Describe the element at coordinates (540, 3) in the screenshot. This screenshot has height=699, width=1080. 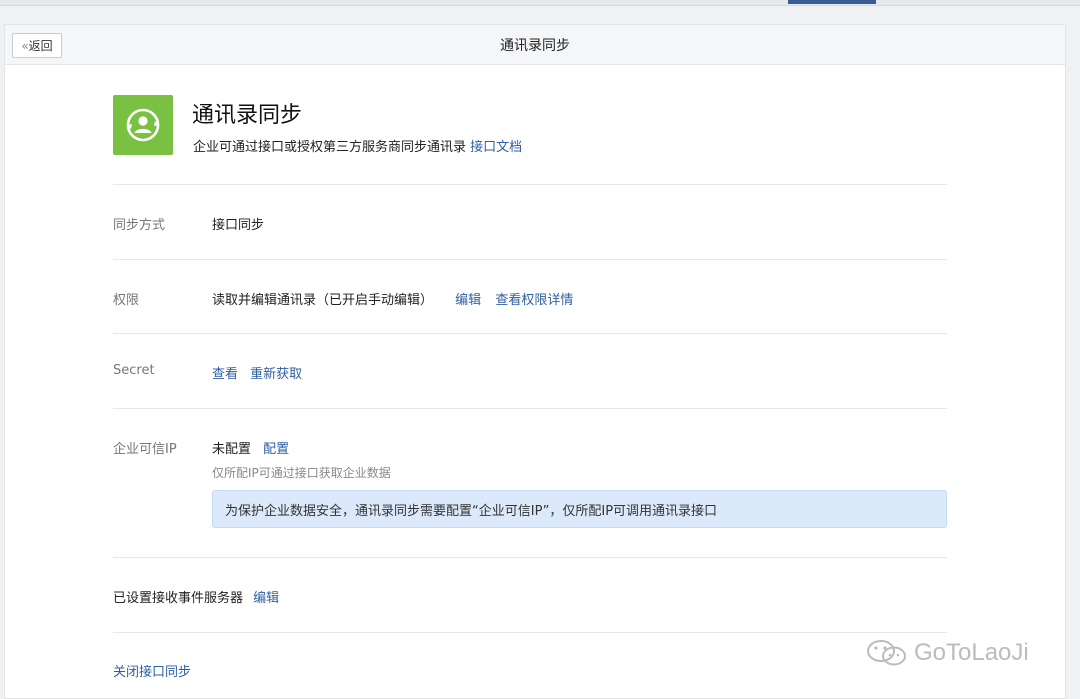
I see `top-strip` at that location.